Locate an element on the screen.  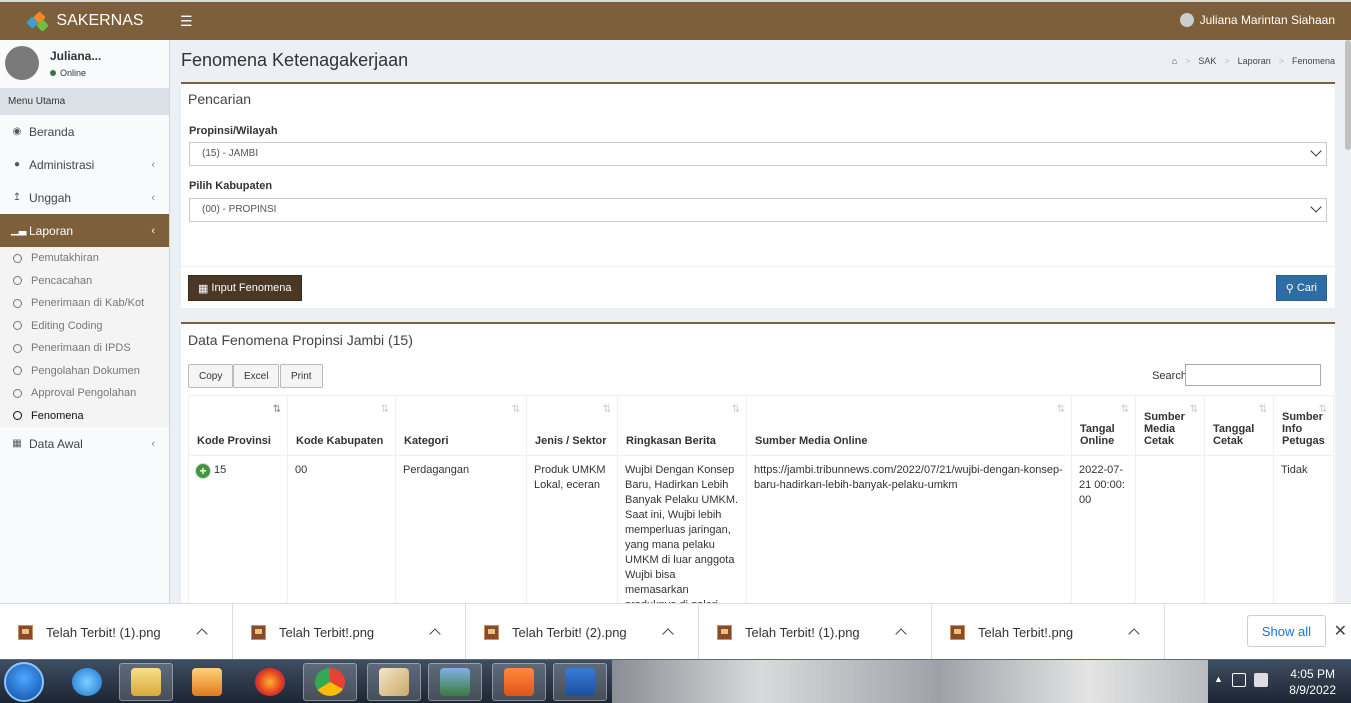
submenu-item-pencacahan: Pencacahan is located at coordinates (84, 281).